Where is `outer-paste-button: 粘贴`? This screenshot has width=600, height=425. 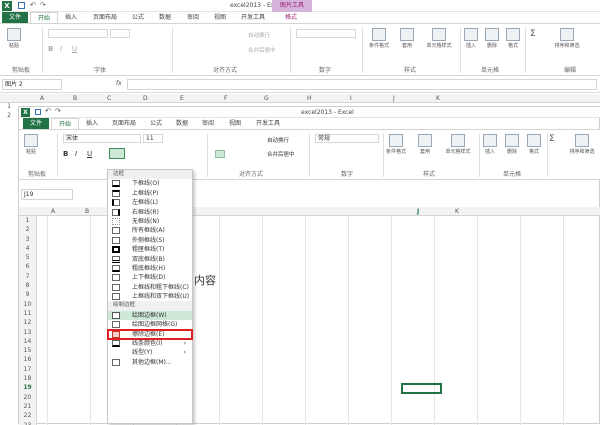 outer-paste-button: 粘贴 is located at coordinates (14, 38).